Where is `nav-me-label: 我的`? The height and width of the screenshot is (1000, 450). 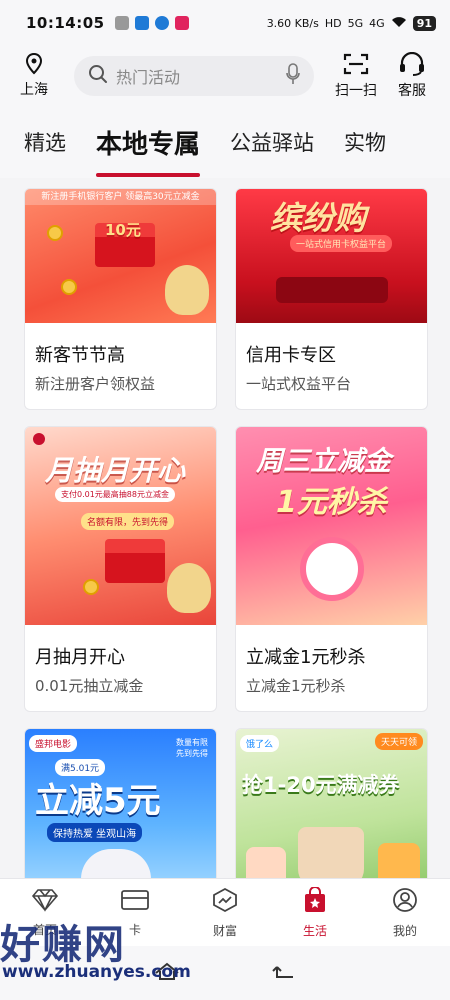 nav-me-label: 我的 is located at coordinates (404, 930).